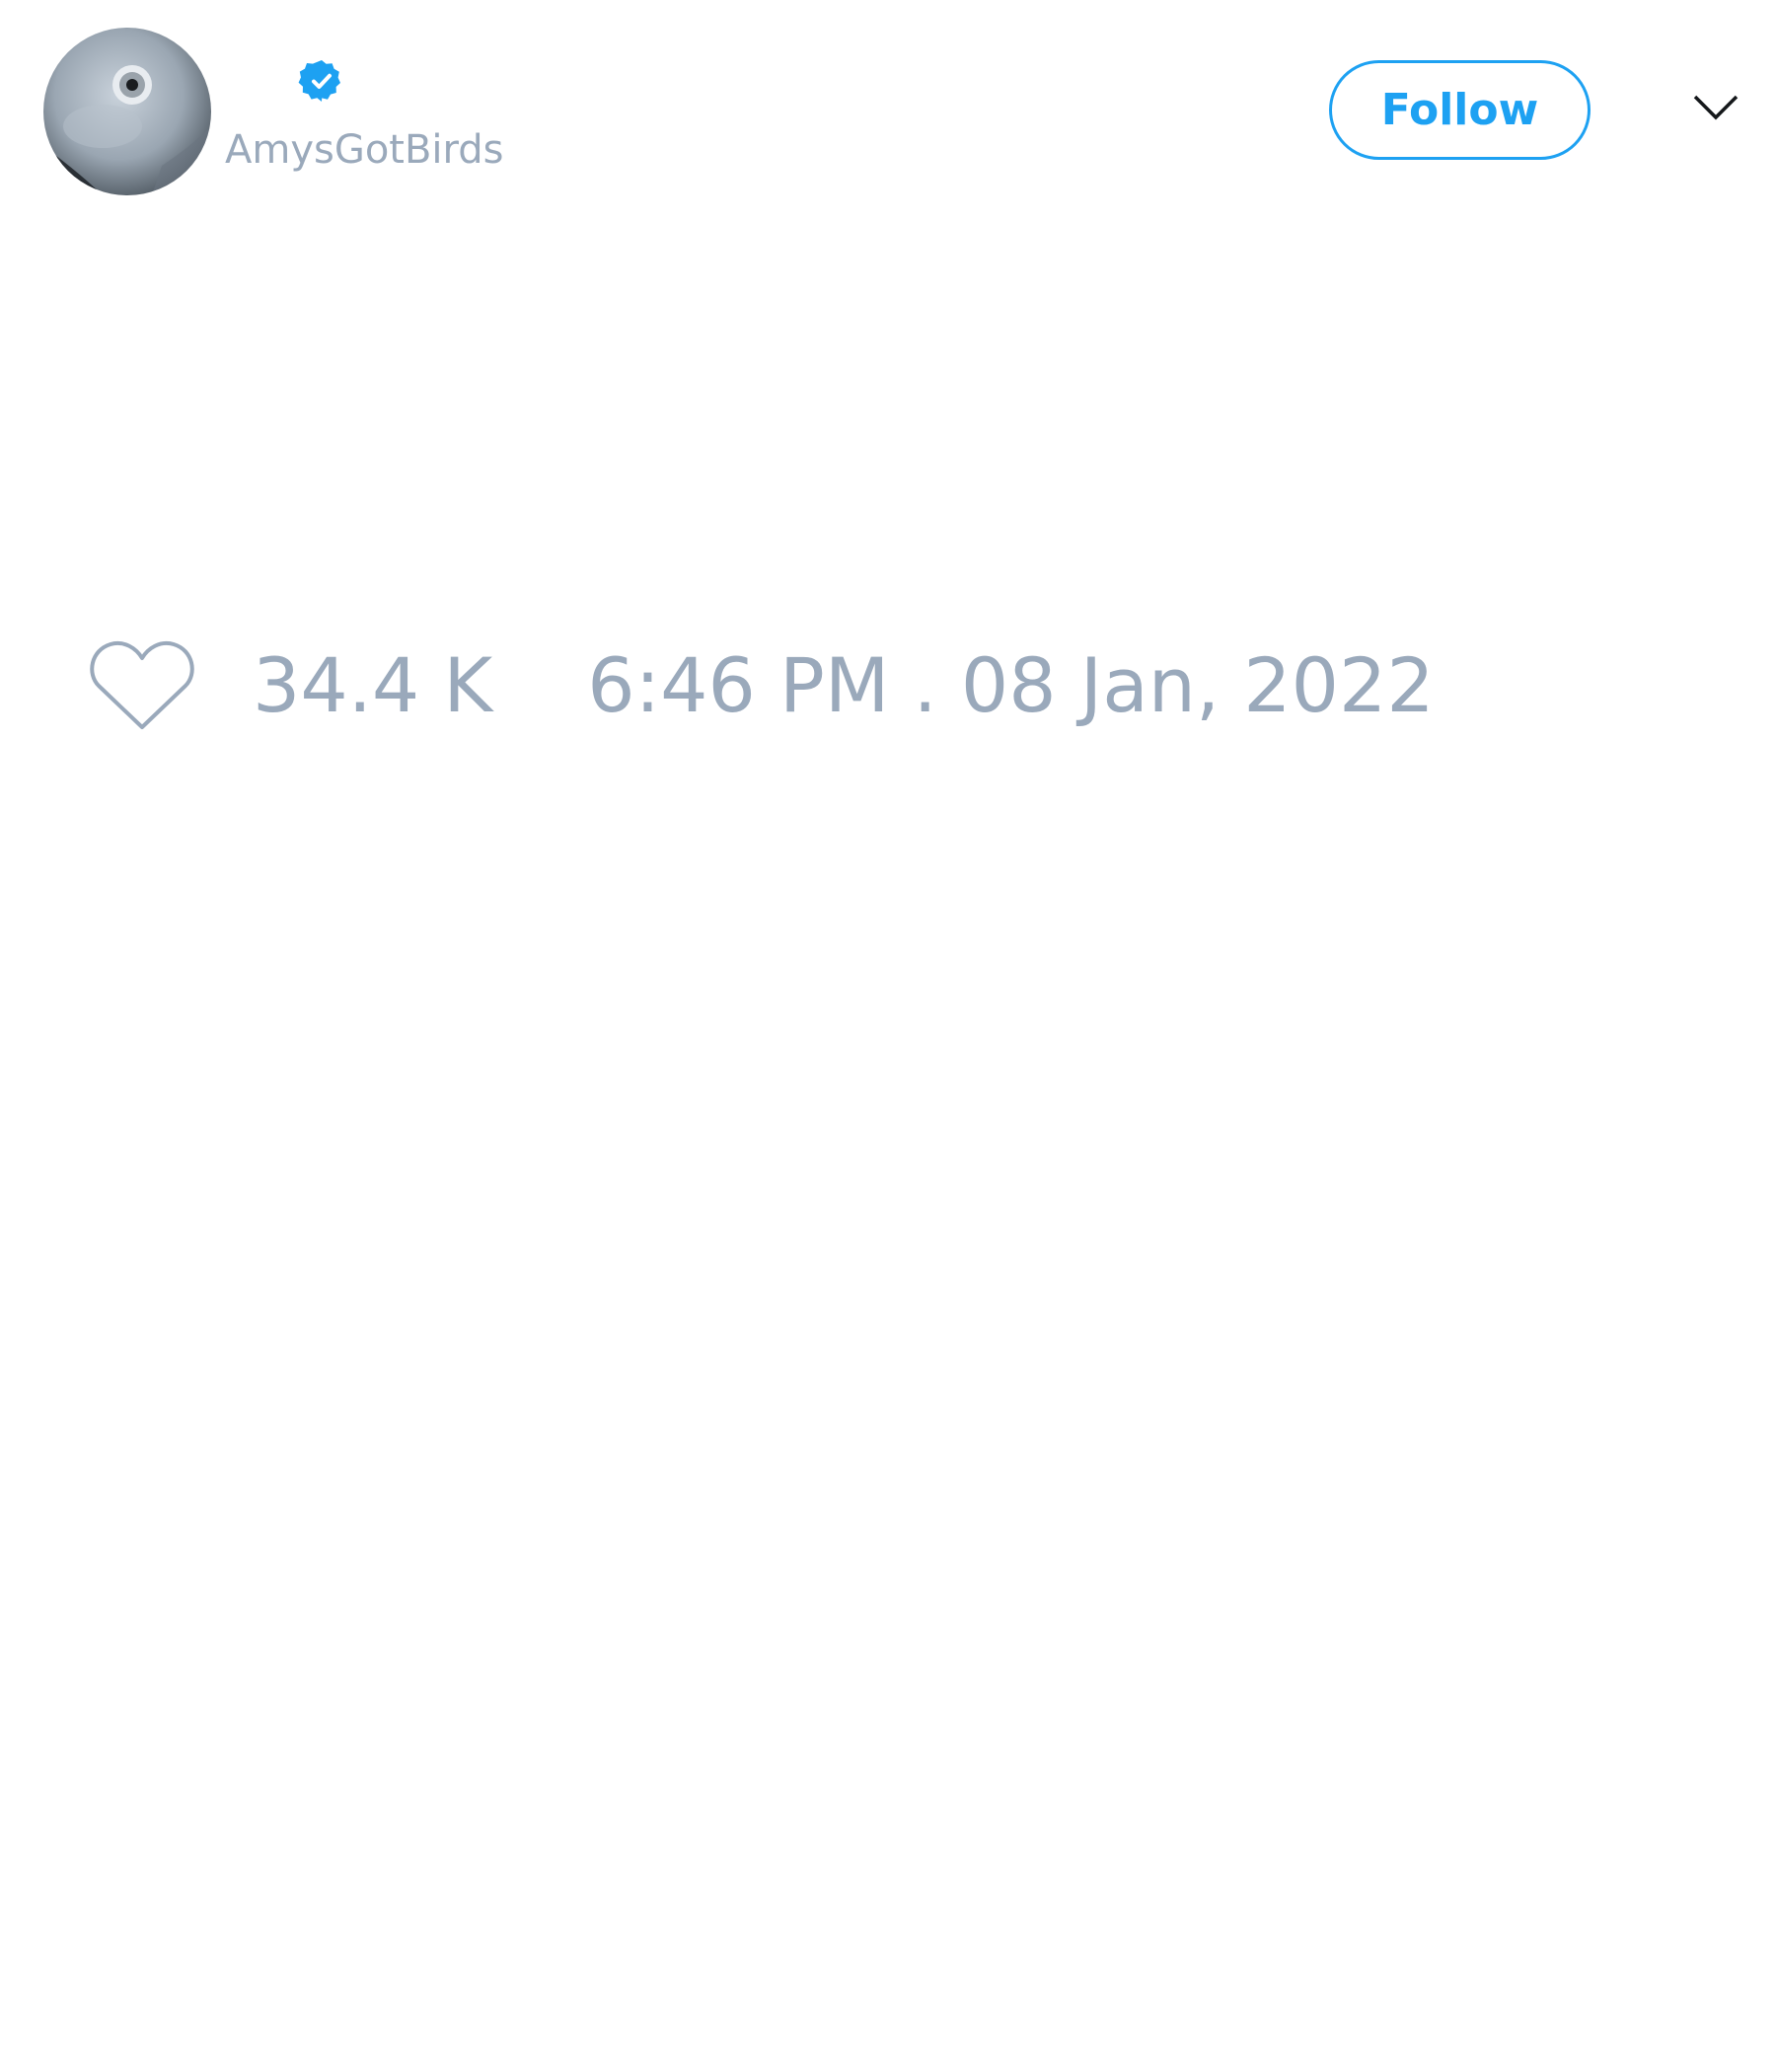  What do you see at coordinates (319, 81) in the screenshot?
I see `verified-badge-icon` at bounding box center [319, 81].